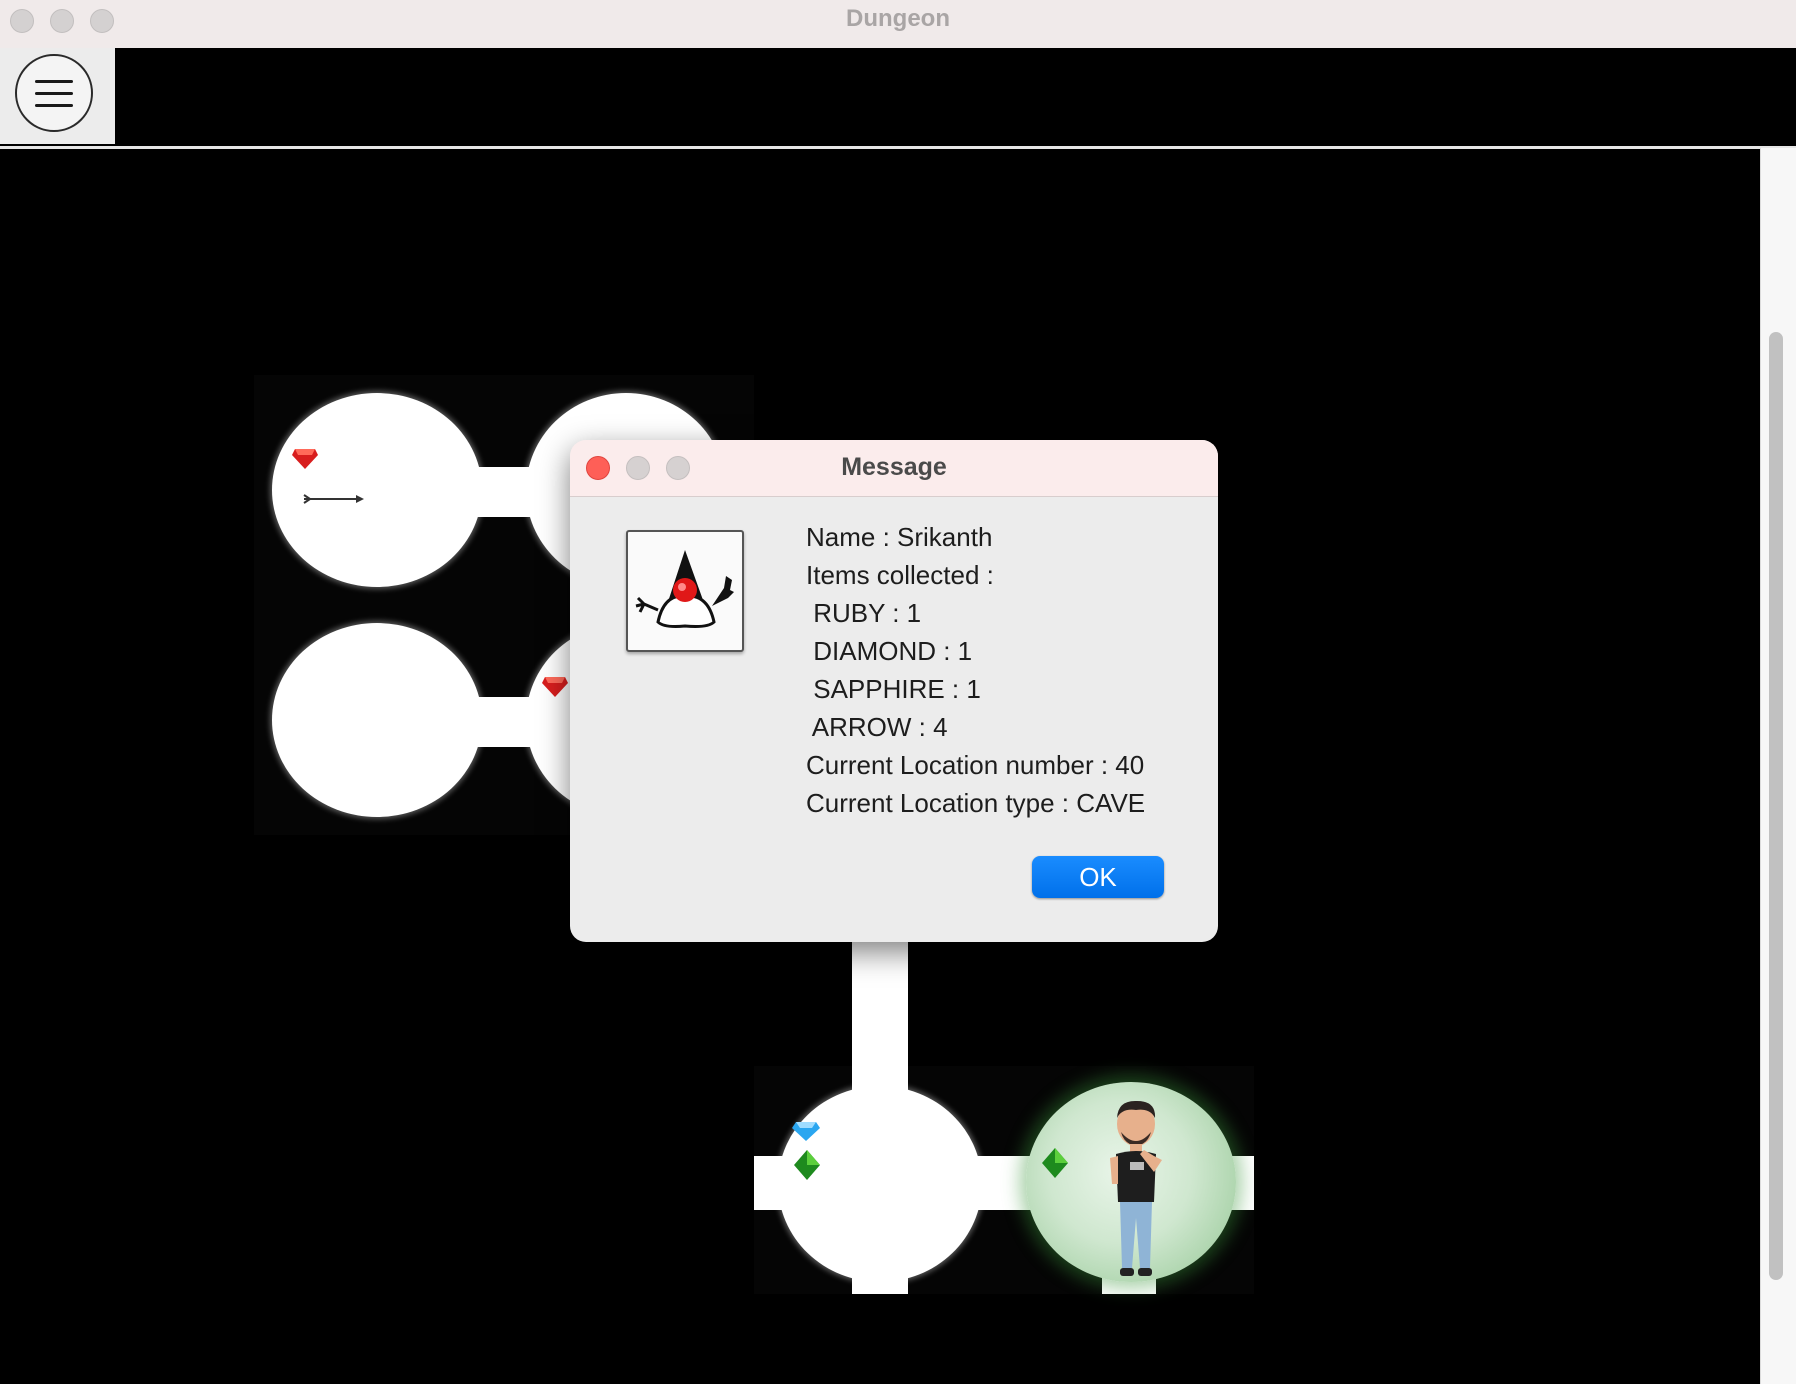  Describe the element at coordinates (54, 81) in the screenshot. I see `hamburger-menu-icon` at that location.